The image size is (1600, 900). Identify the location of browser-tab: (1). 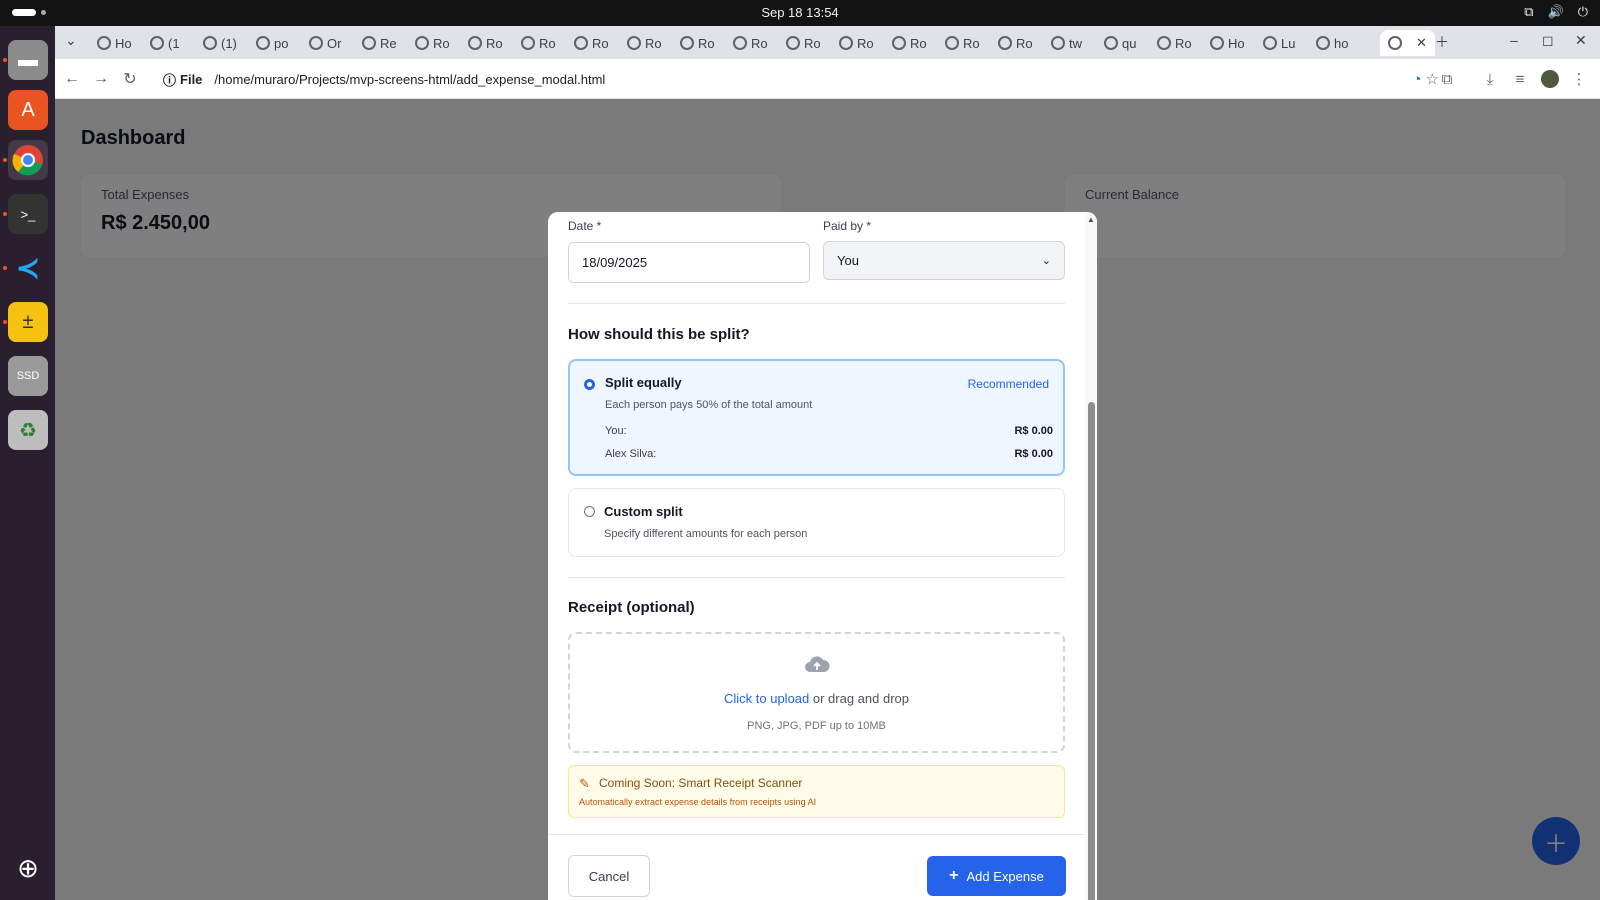
(217, 43).